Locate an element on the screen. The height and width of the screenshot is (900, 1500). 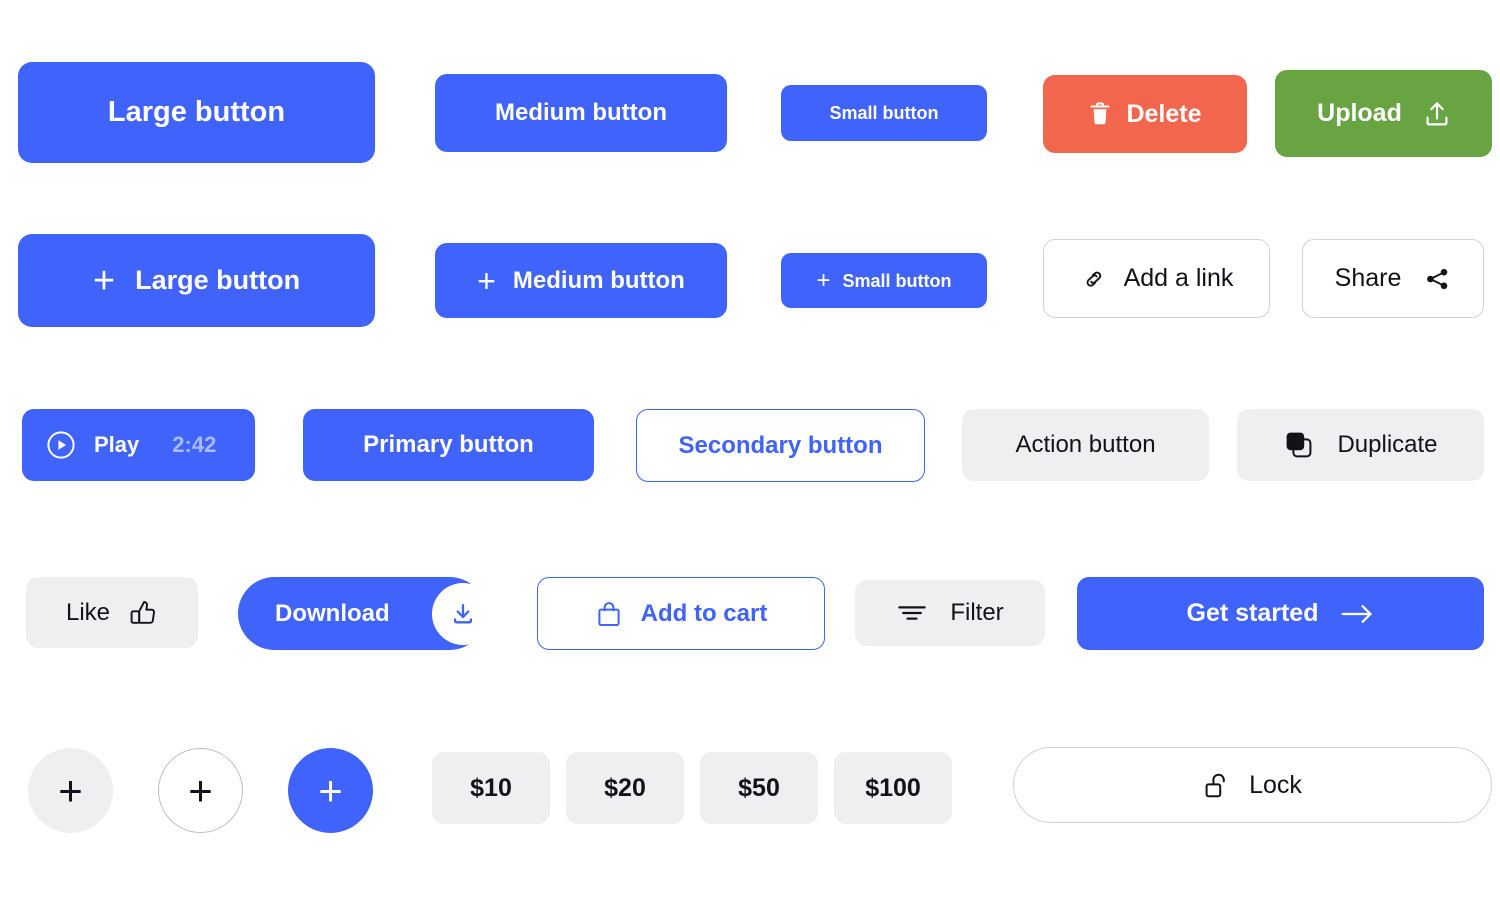
duplicate-button: Duplicate is located at coordinates (1360, 445).